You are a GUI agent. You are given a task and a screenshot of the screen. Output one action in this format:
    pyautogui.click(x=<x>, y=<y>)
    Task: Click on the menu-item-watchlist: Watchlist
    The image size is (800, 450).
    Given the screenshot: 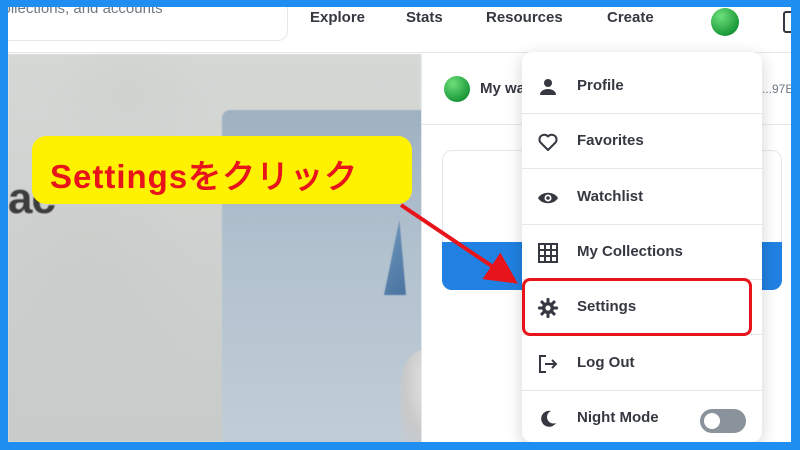 What is the action you would take?
    pyautogui.click(x=642, y=197)
    